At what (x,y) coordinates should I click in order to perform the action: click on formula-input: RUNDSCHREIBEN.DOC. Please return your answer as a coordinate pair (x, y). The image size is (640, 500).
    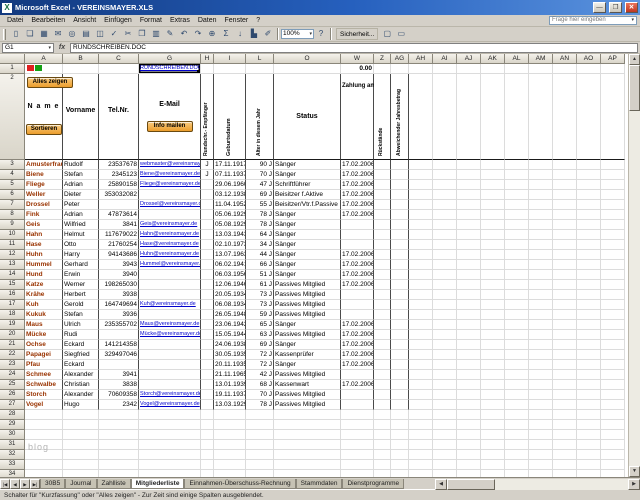
    Looking at the image, I should click on (354, 47).